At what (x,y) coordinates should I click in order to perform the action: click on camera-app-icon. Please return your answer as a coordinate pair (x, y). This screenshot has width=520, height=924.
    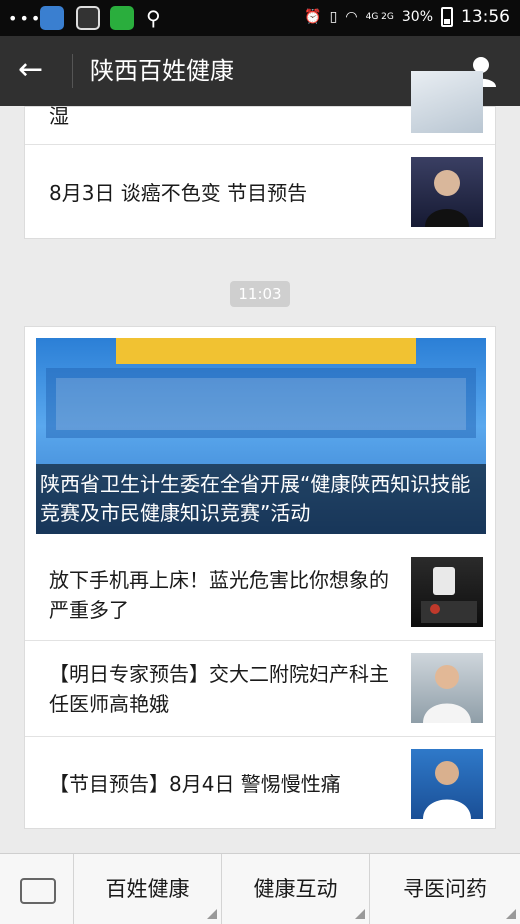
    Looking at the image, I should click on (88, 18).